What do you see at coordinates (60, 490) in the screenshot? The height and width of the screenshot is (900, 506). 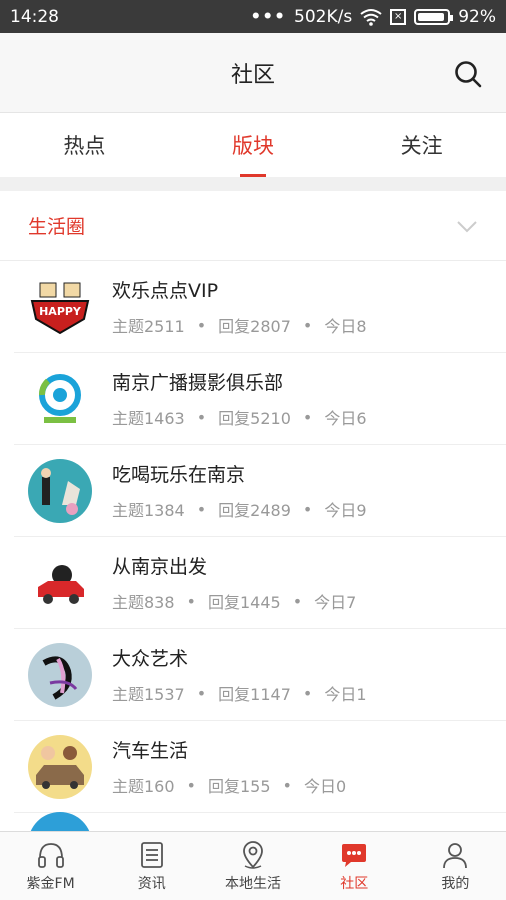 I see `food-fun-avatar` at bounding box center [60, 490].